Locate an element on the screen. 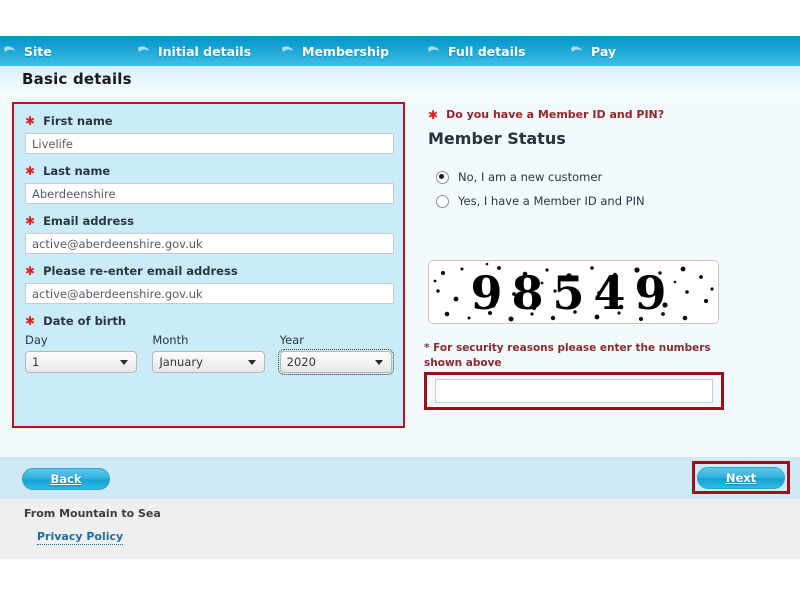  next-button: Next is located at coordinates (741, 477).